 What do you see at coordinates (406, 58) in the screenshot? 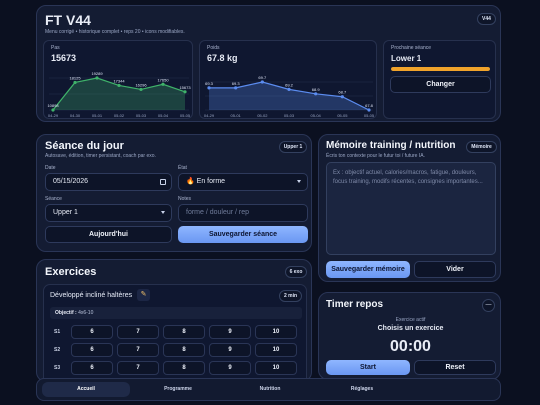
I see `next-session-value: Lower 1` at bounding box center [406, 58].